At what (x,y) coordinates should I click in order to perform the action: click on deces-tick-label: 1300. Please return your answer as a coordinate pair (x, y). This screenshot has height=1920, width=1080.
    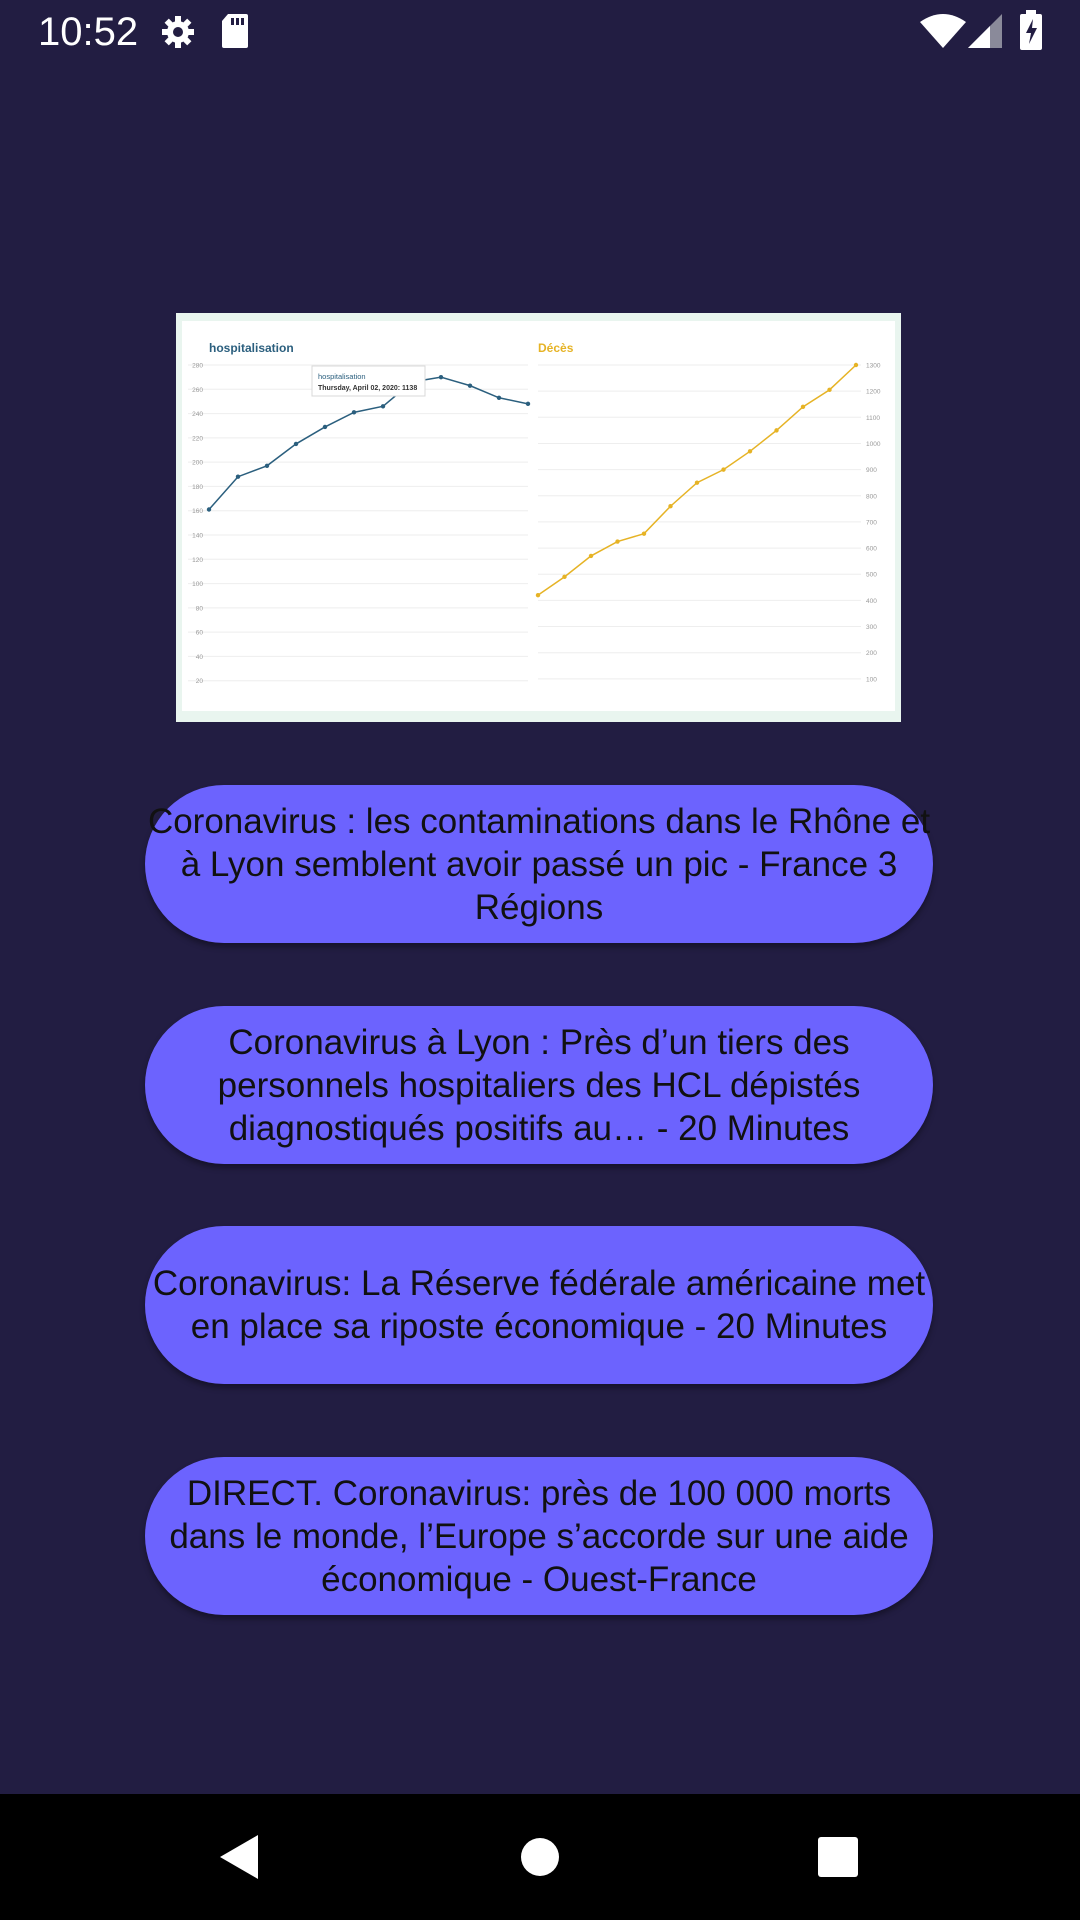
    Looking at the image, I should click on (873, 366).